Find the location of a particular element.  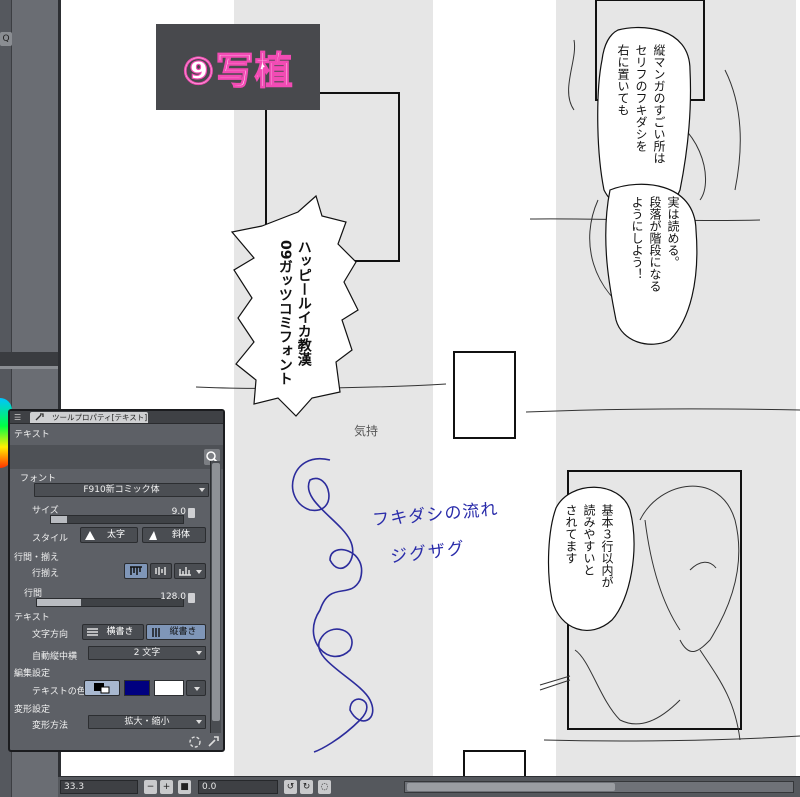

auto-tcy-value: 2 文字 is located at coordinates (147, 653).